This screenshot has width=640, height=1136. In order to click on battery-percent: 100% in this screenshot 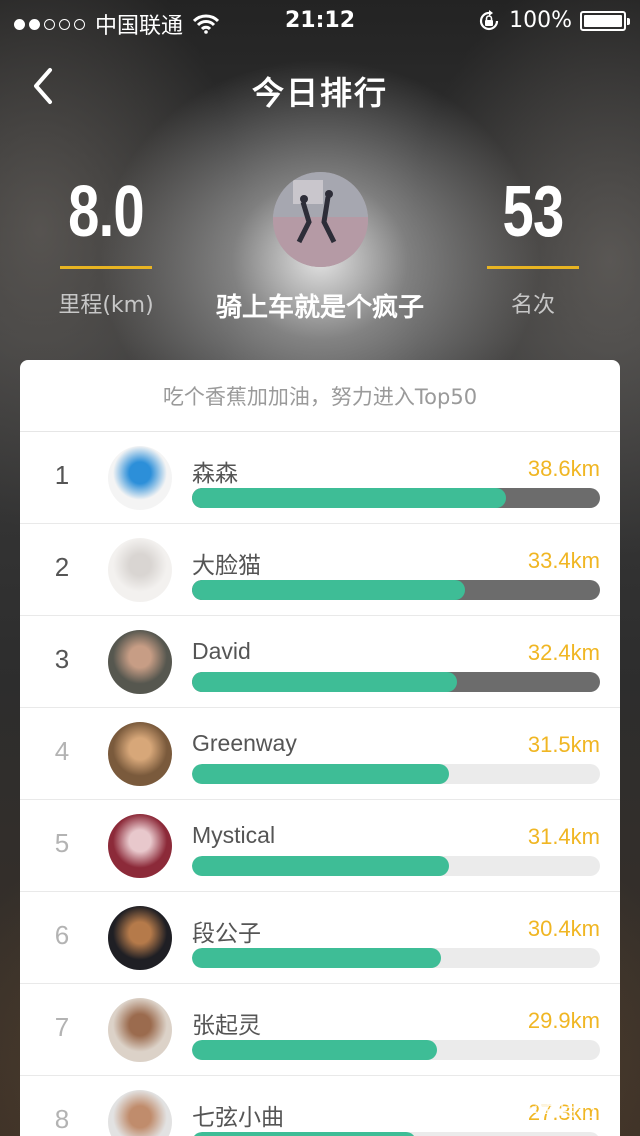, I will do `click(540, 20)`.